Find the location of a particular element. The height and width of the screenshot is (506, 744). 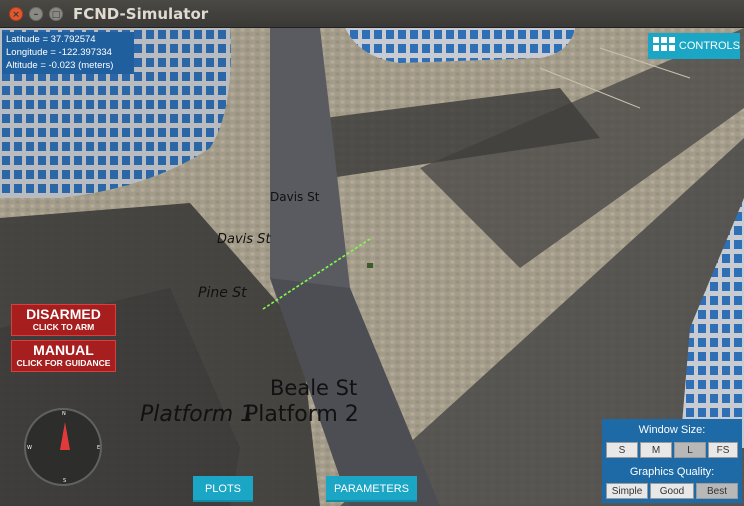

street-label-davis: Davis St is located at coordinates (295, 197).